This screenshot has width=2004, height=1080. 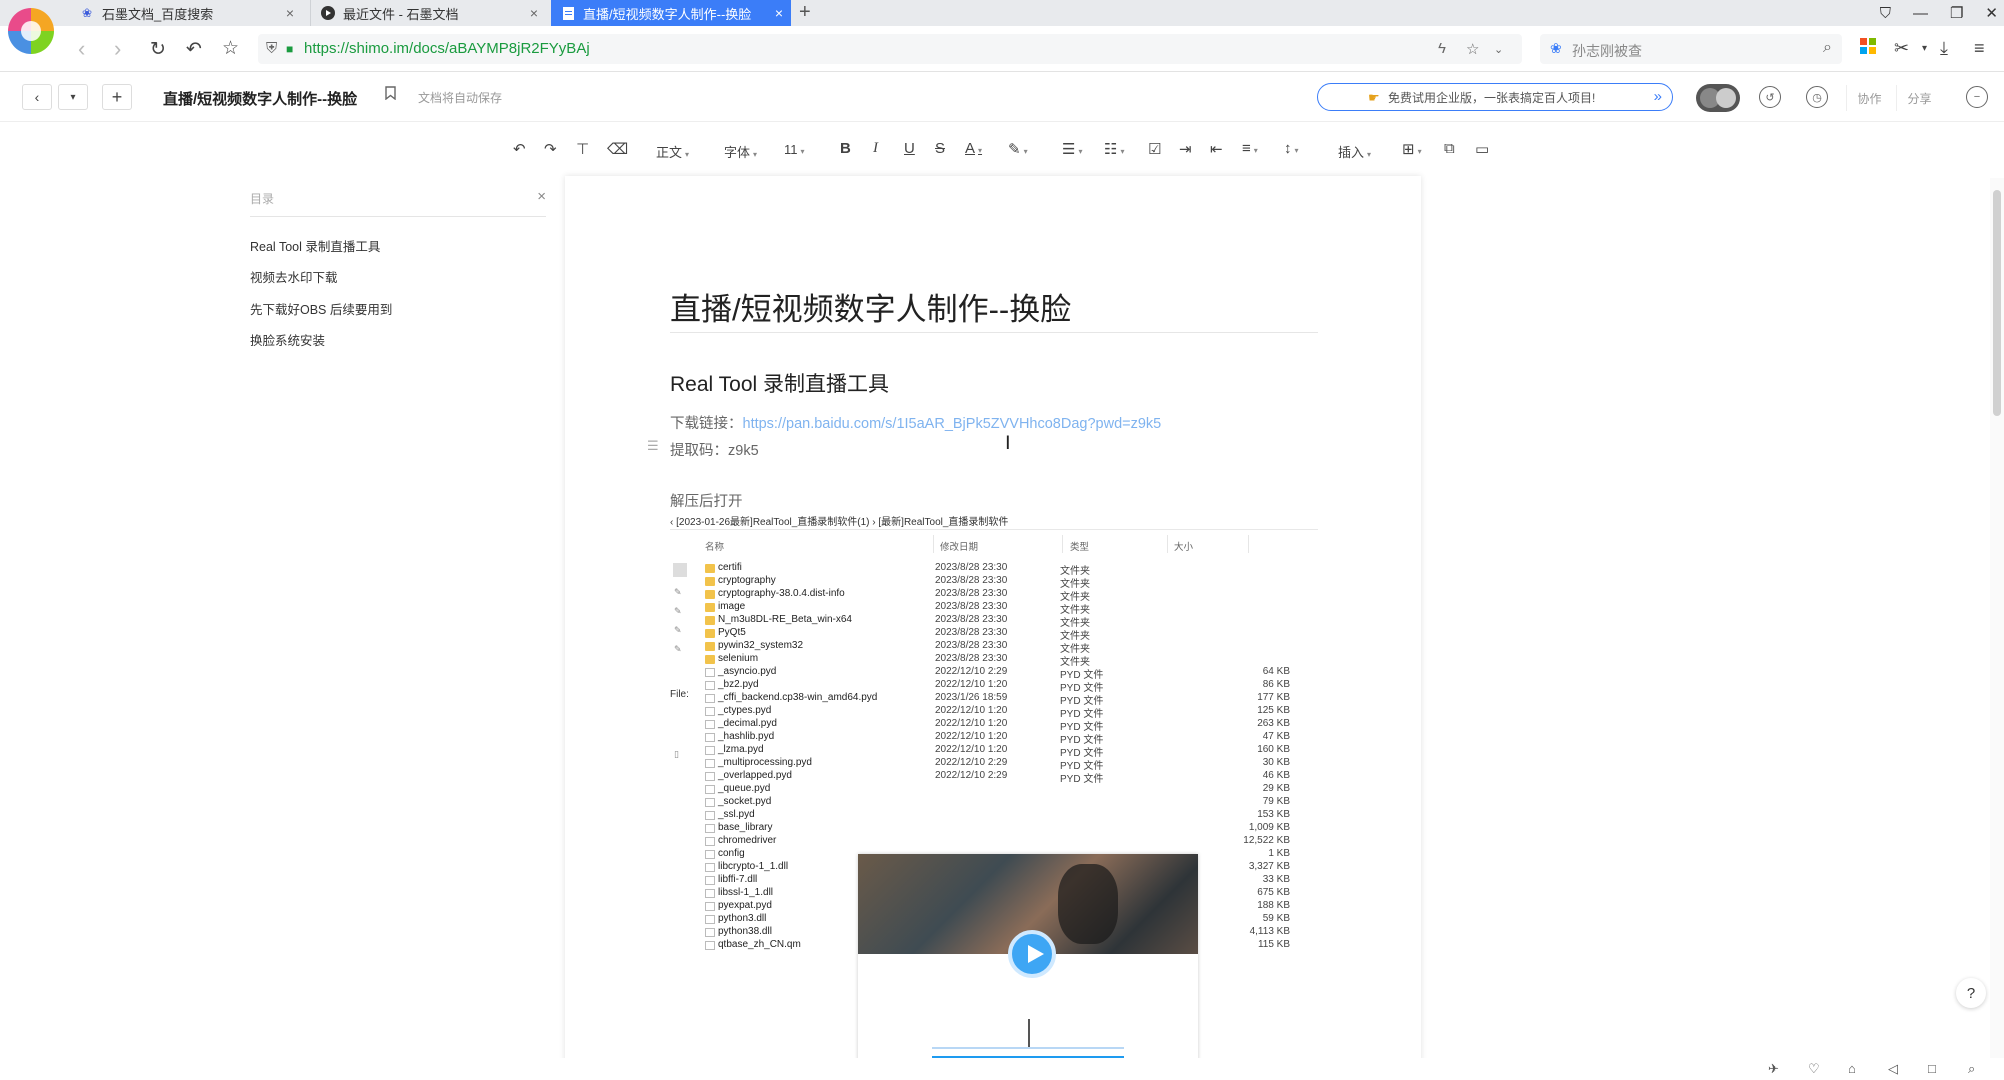 I want to click on history-icon: ↺, so click(x=1770, y=97).